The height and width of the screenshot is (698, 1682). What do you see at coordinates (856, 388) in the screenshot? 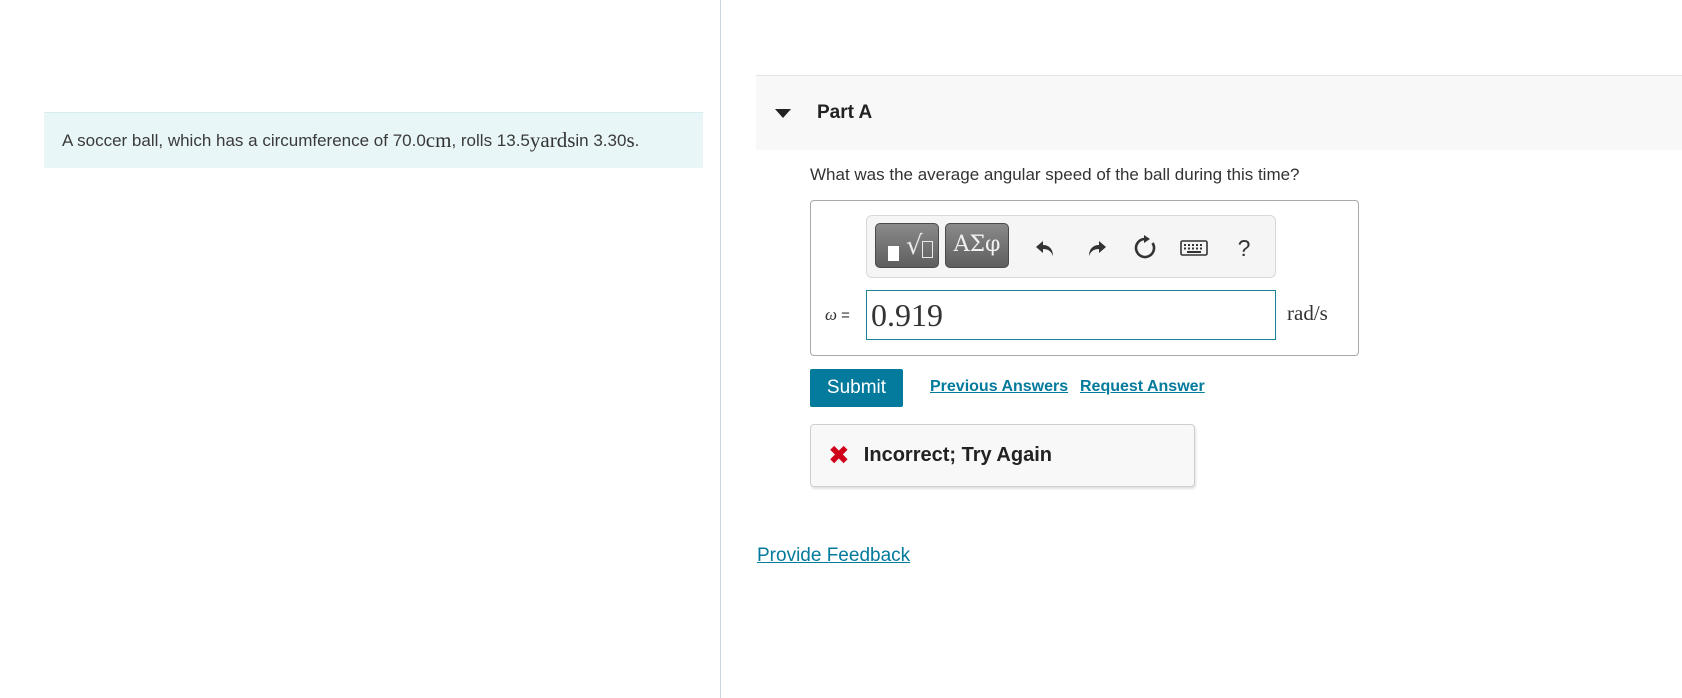
I see `submit-button: Submit` at bounding box center [856, 388].